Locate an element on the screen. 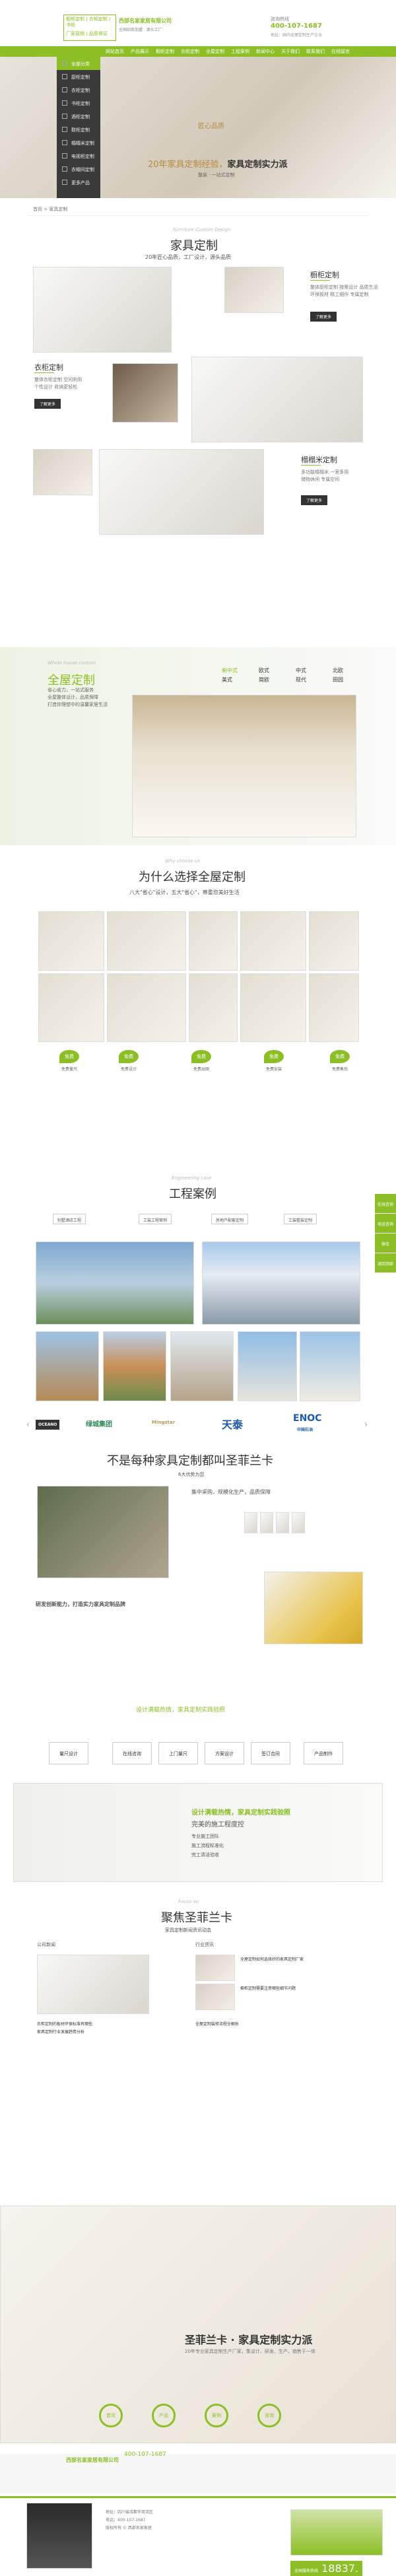 This screenshot has width=396, height=2576. sidebar-item: 厨柜定制 is located at coordinates (78, 77).